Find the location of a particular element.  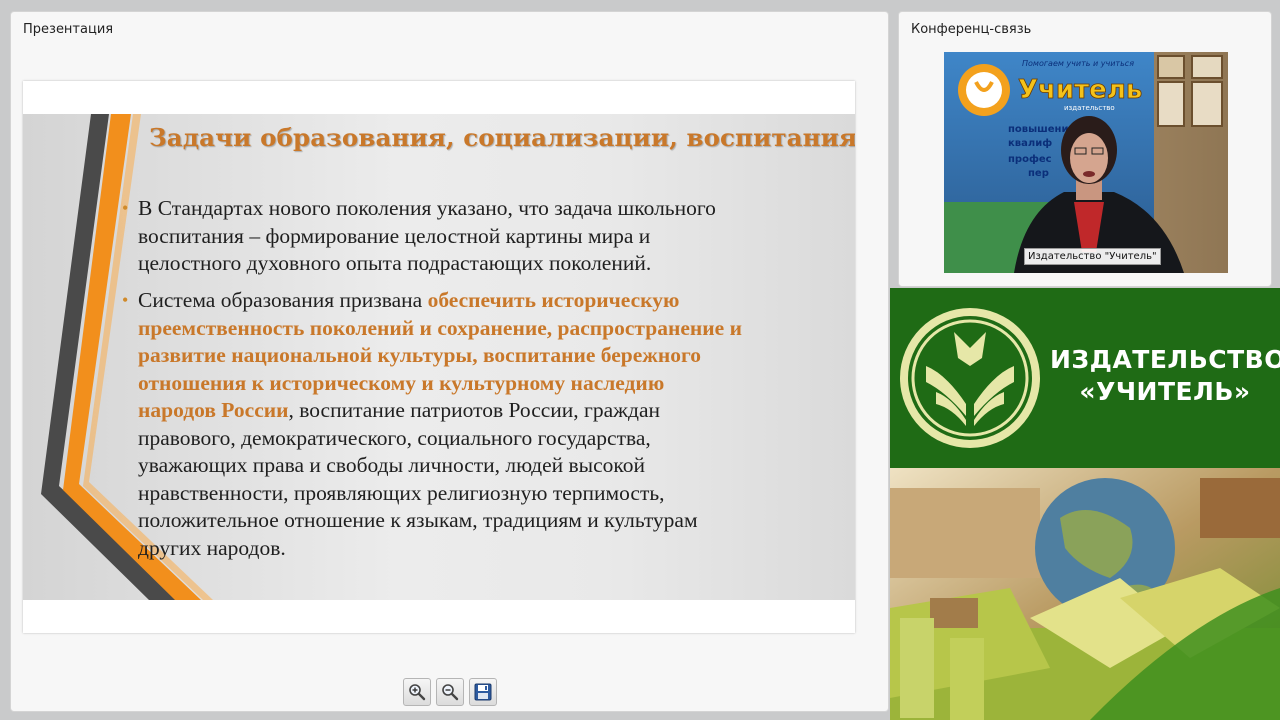

books-globe-image is located at coordinates (1085, 594).